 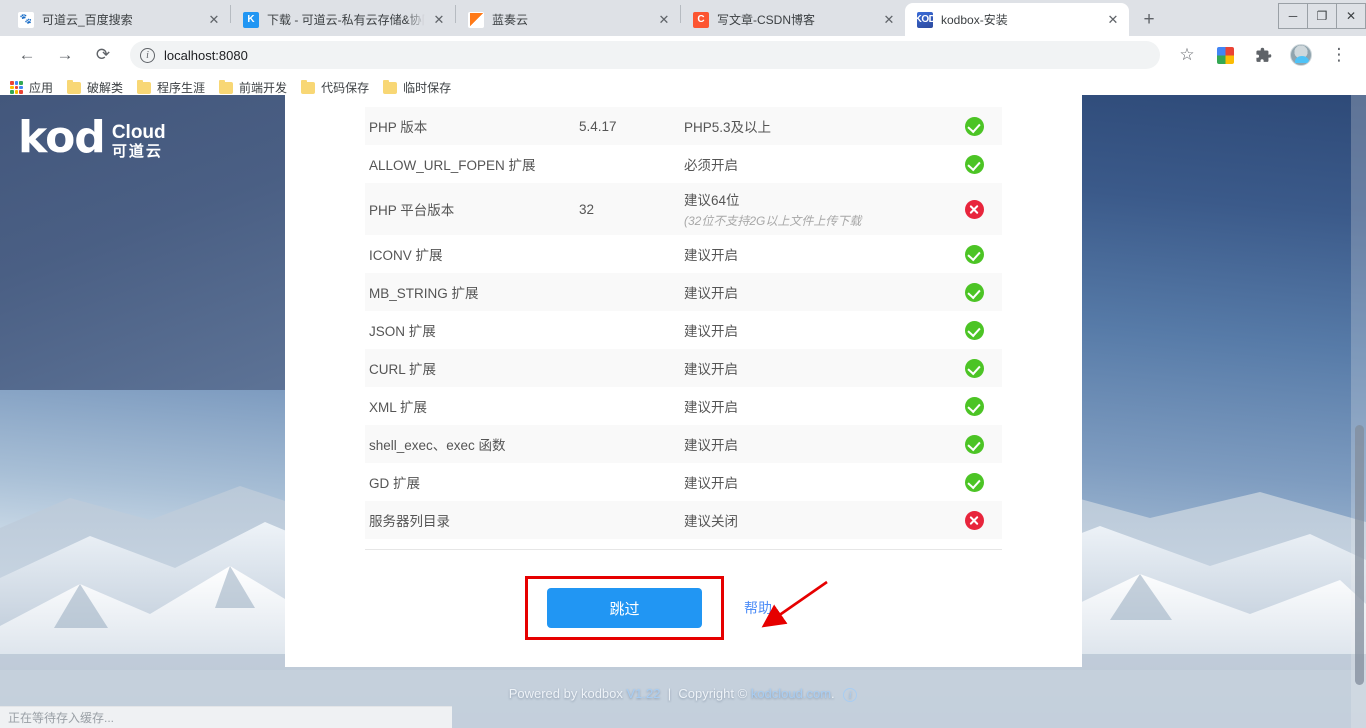 What do you see at coordinates (412, 210) in the screenshot?
I see `req-name: PHP 平台版本` at bounding box center [412, 210].